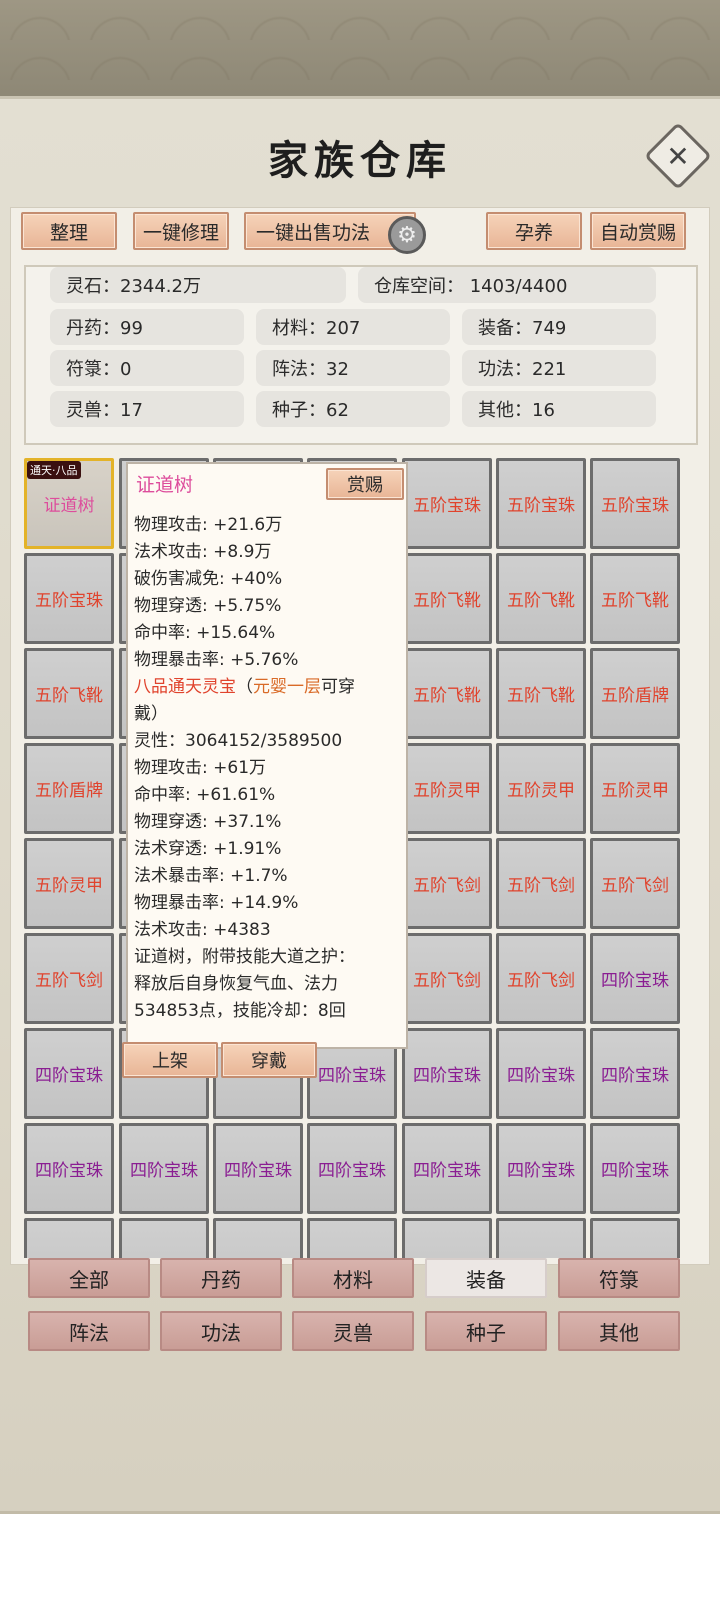 This screenshot has height=1600, width=720. What do you see at coordinates (360, 160) in the screenshot?
I see `page-title: 家族仓库` at bounding box center [360, 160].